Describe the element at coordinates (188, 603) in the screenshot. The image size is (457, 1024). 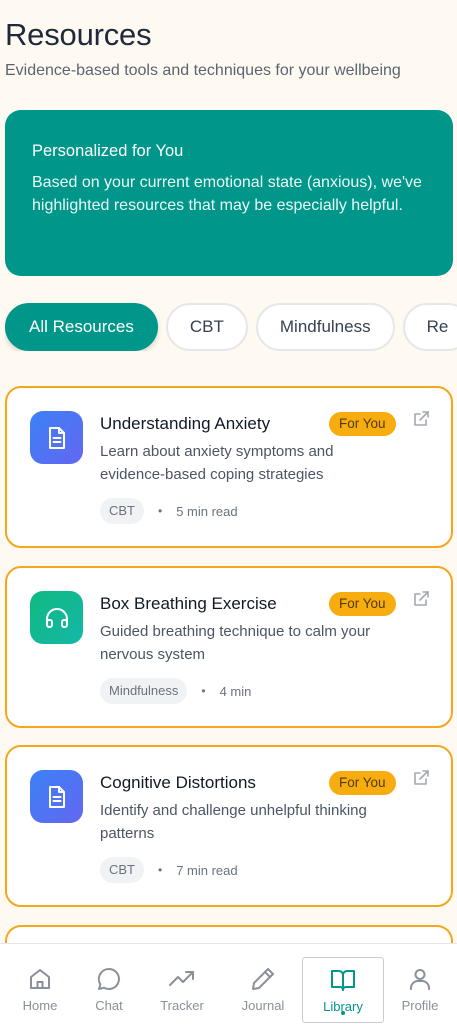
I see `resource-title: Box Breathing Exercise` at that location.